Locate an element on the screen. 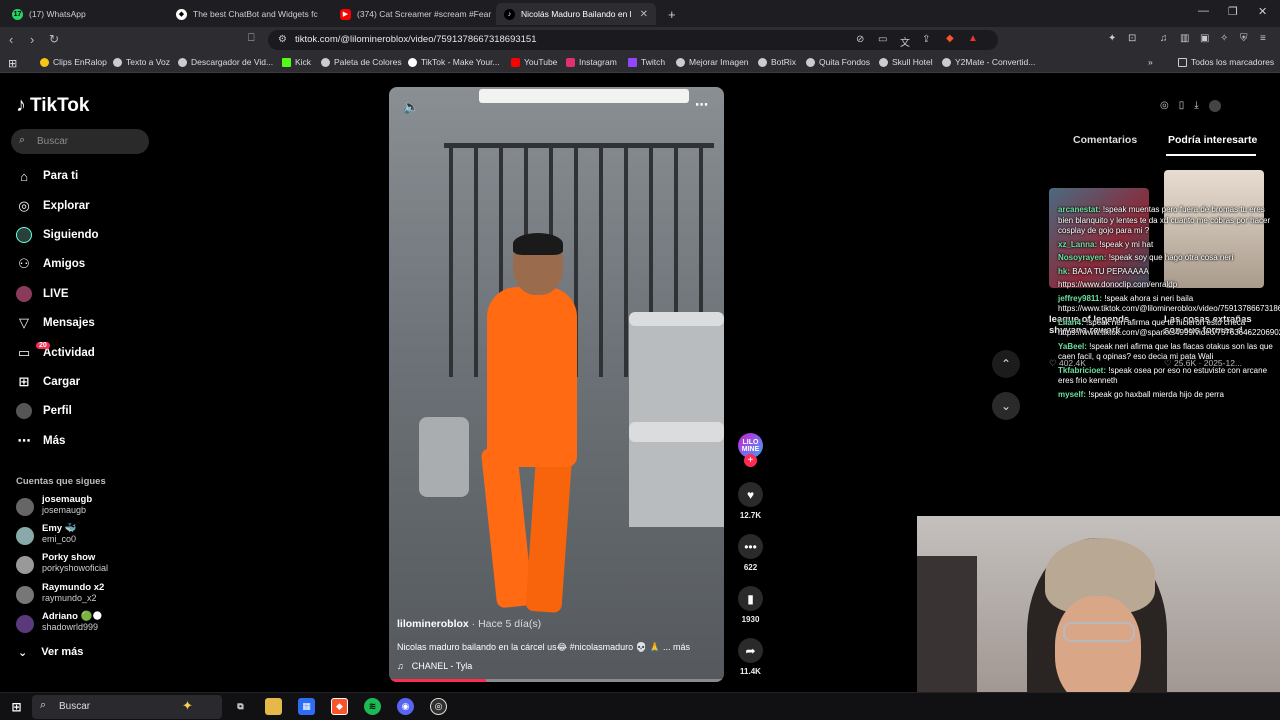 This screenshot has height=720, width=1280. bookmark-item: Twitch is located at coordinates (646, 62).